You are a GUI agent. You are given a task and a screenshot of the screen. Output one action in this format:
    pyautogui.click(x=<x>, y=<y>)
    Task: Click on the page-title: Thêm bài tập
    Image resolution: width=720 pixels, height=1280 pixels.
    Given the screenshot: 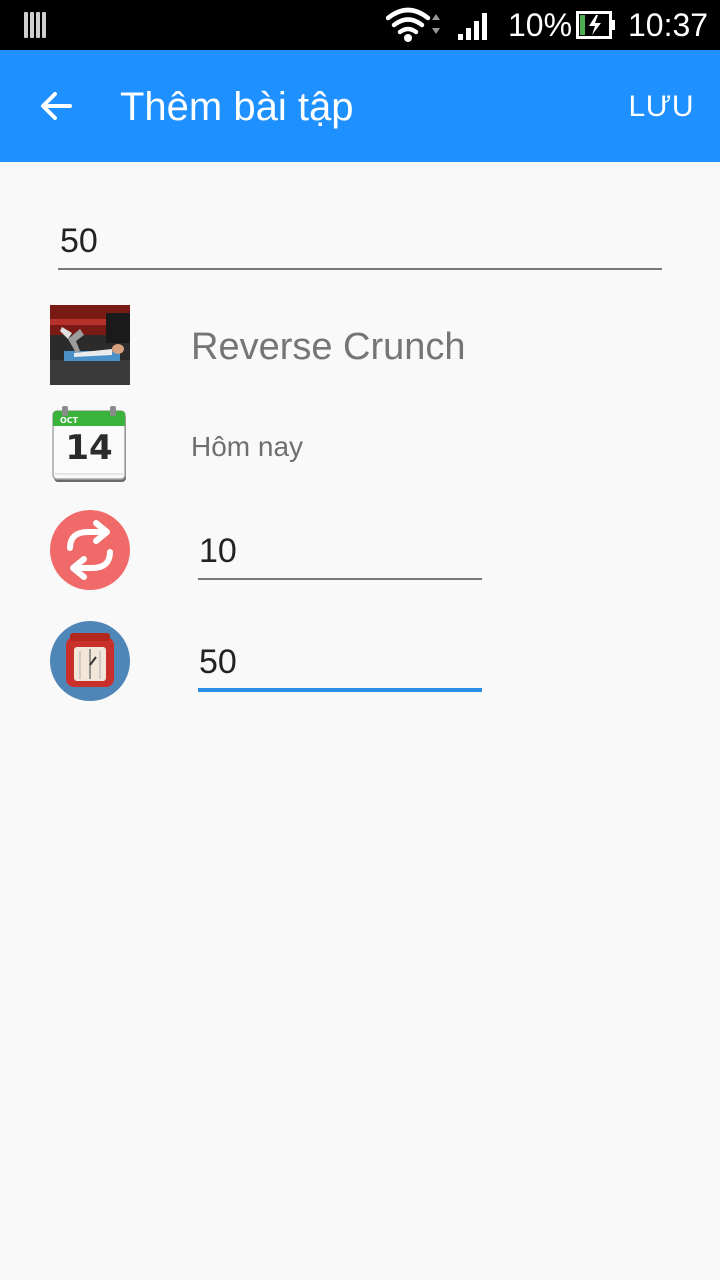 What is the action you would take?
    pyautogui.click(x=237, y=107)
    